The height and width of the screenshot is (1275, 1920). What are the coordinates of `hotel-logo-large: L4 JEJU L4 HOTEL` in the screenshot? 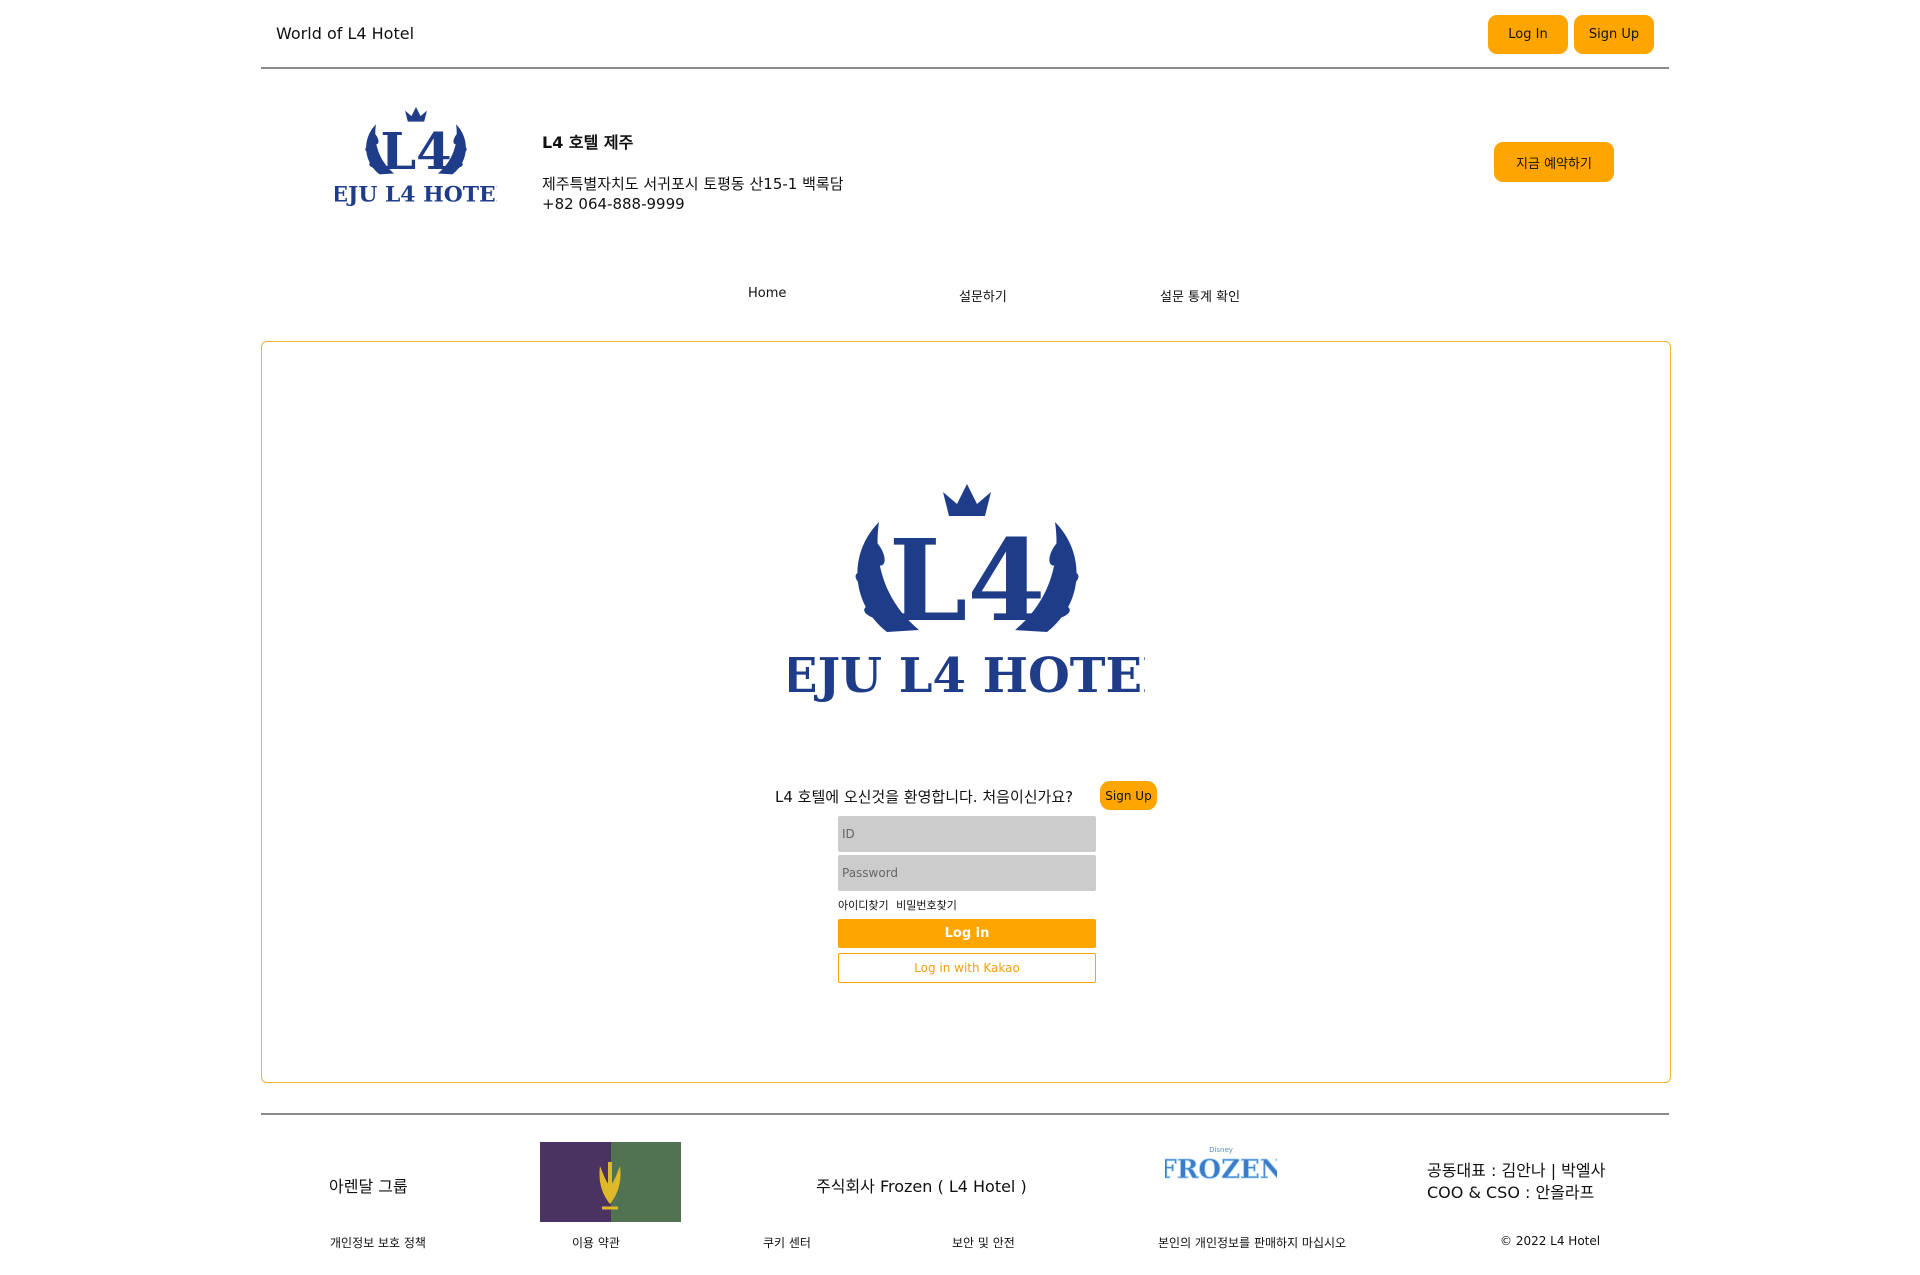 It's located at (967, 594).